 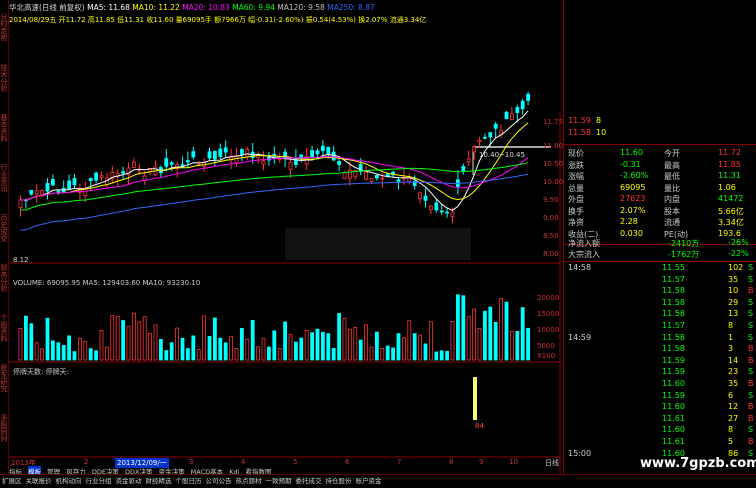 I want to click on bottom-bar-item: 委托成交, so click(x=309, y=481).